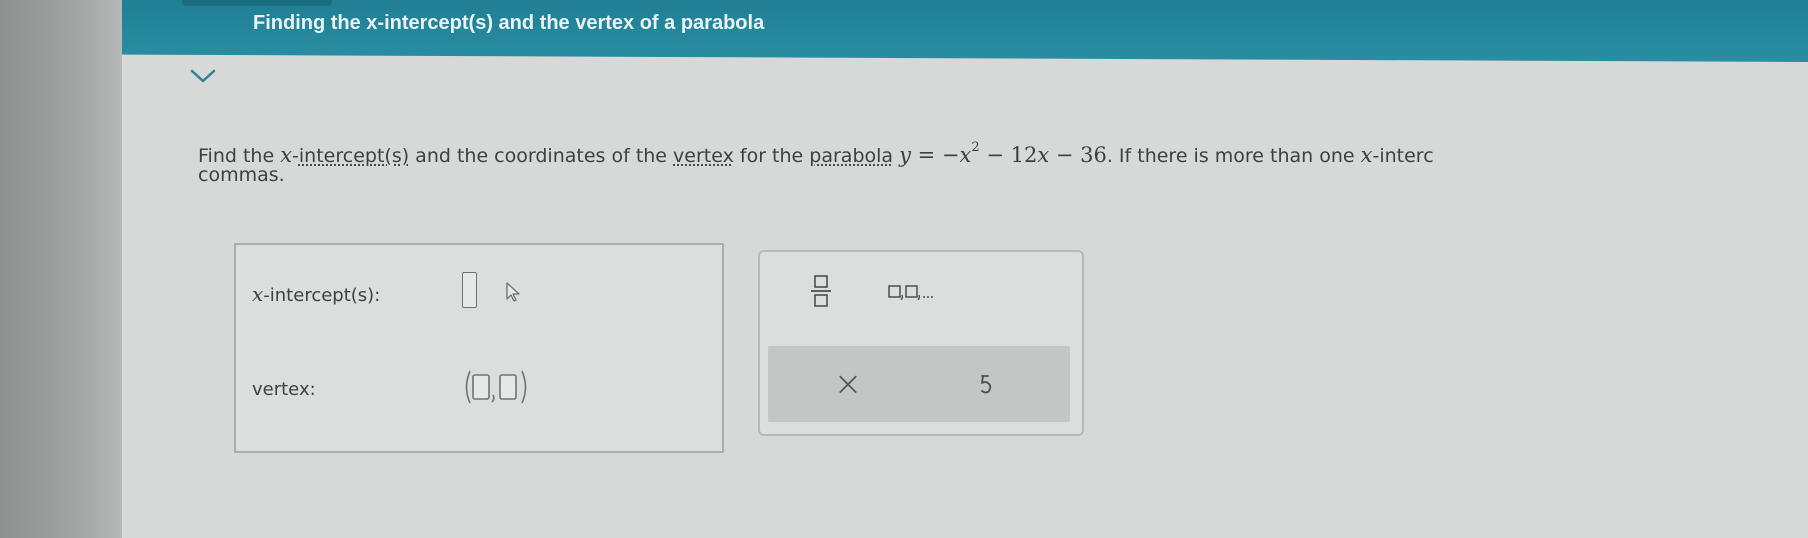 The image size is (1808, 538). I want to click on vertex-label: vertex:, so click(284, 389).